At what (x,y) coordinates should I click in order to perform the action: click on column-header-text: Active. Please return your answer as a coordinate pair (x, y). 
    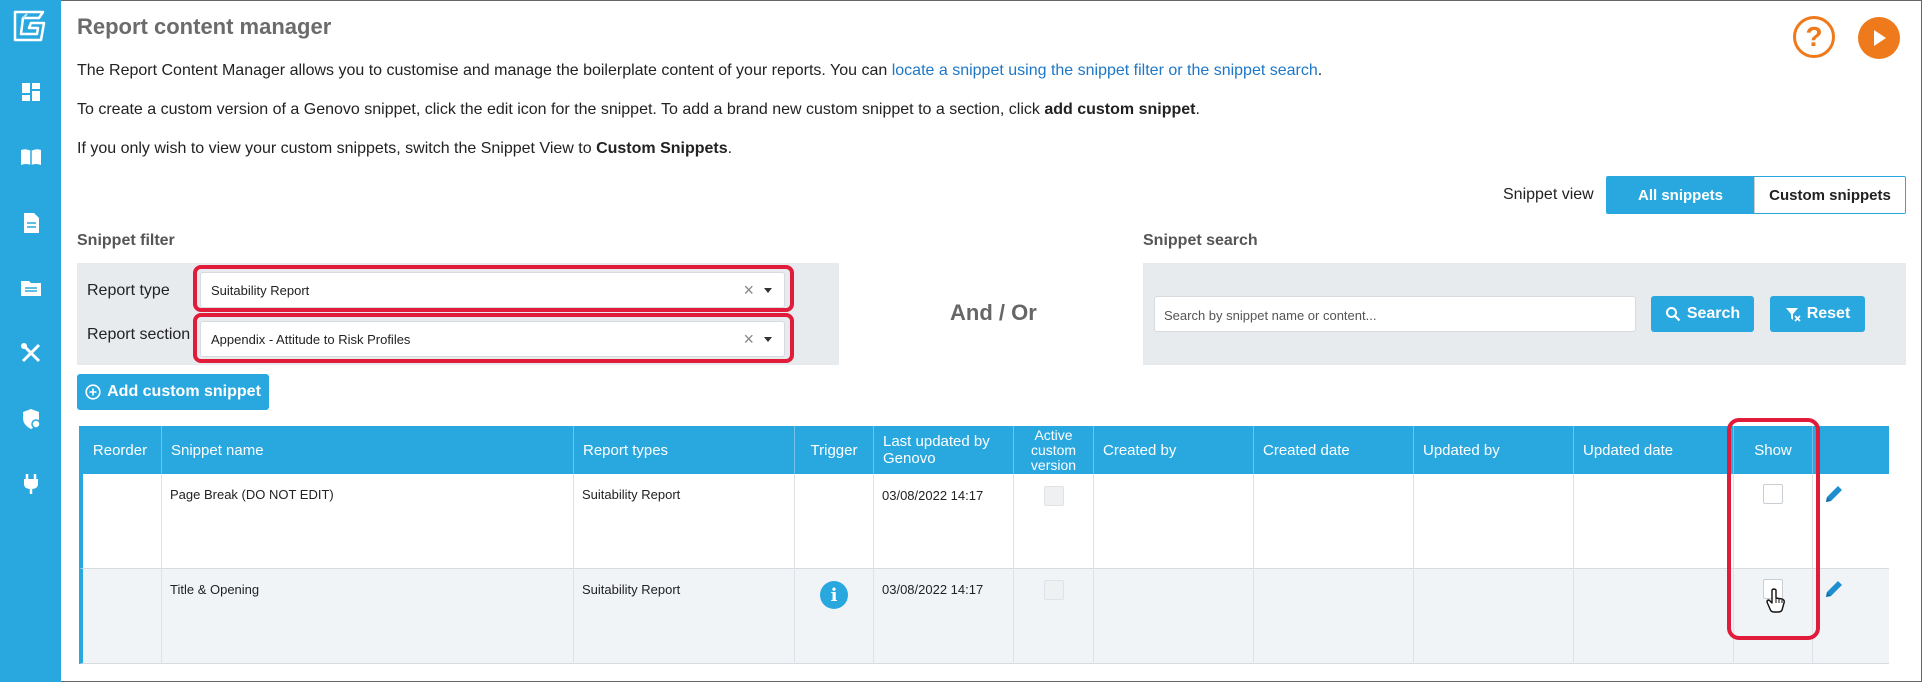
    Looking at the image, I should click on (1053, 434).